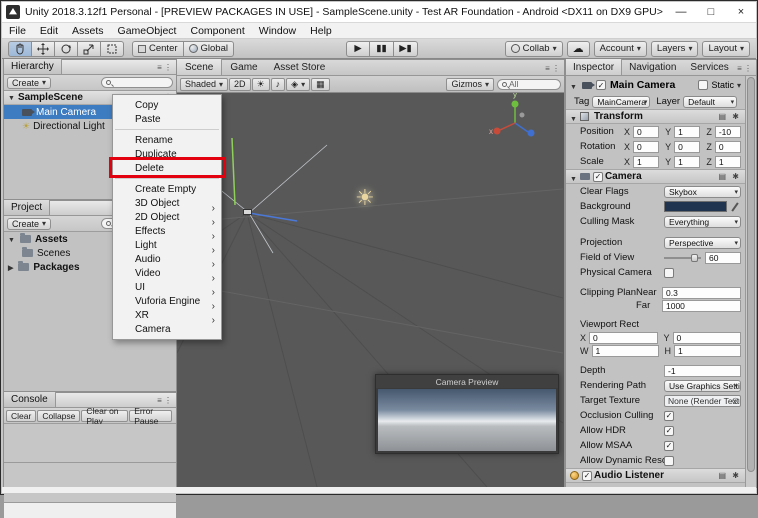  I want to click on menu-item-delete: Delete, so click(167, 168).